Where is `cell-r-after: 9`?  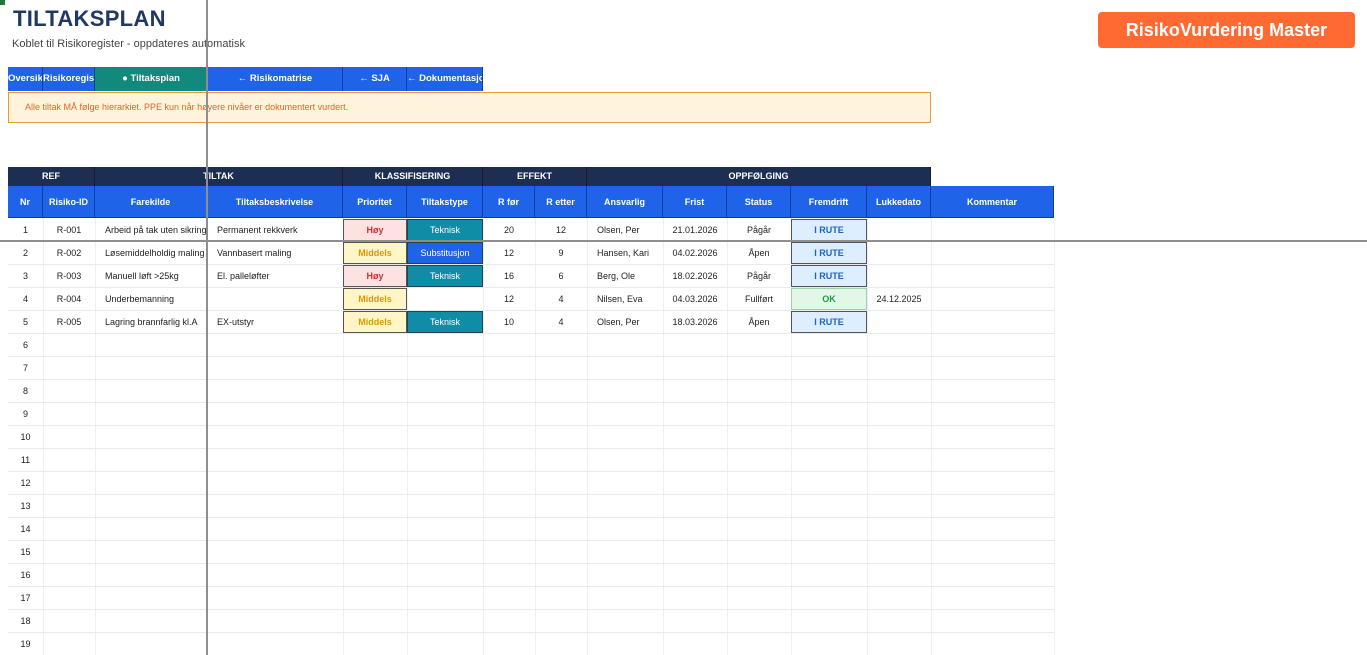
cell-r-after: 9 is located at coordinates (561, 253).